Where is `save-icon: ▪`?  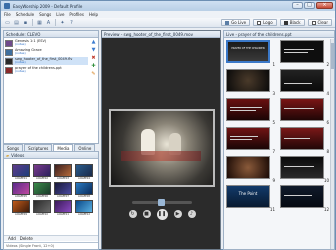 save-icon: ▪ is located at coordinates (25, 22).